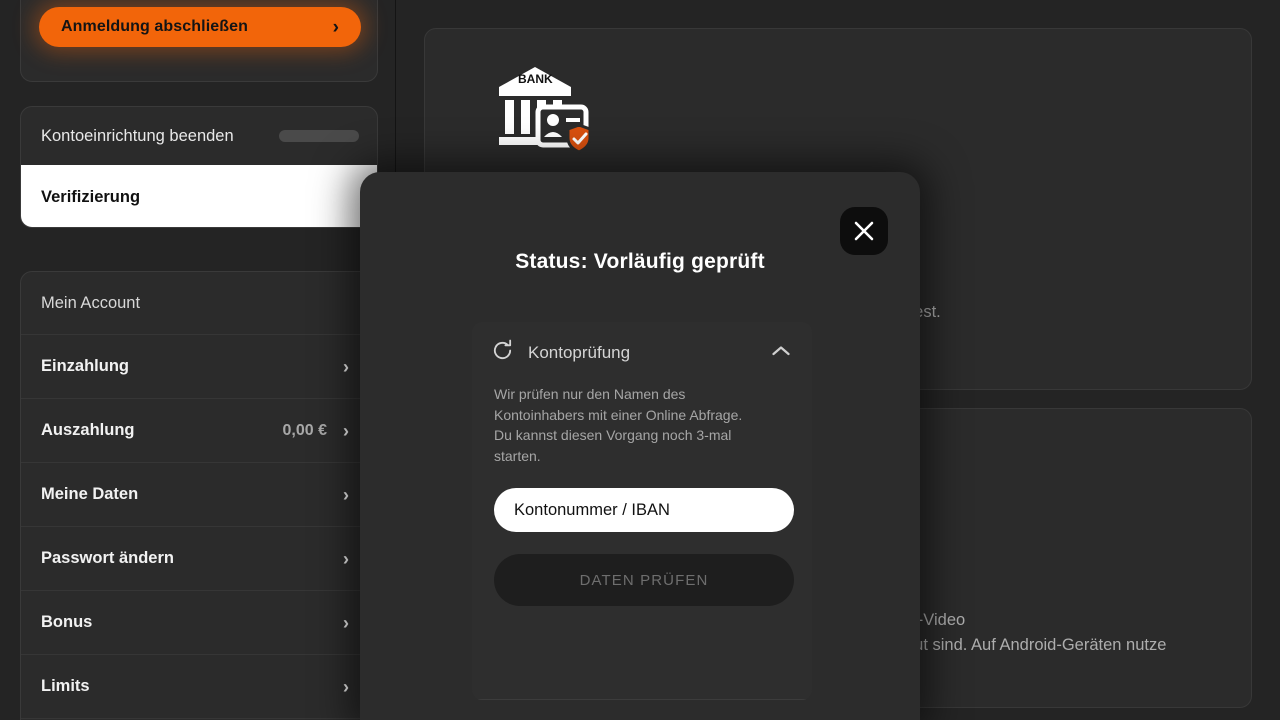  I want to click on close-button, so click(864, 231).